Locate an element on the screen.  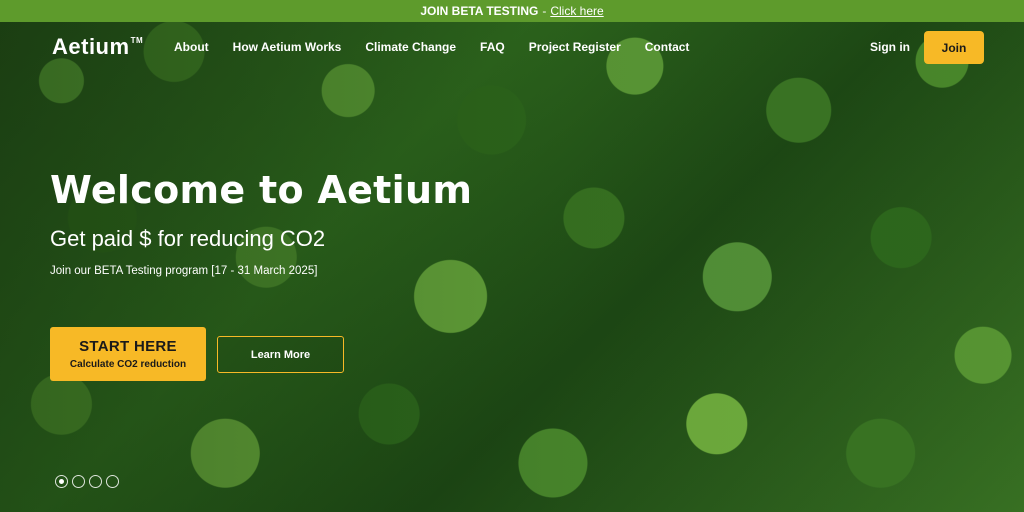
nav-link-about: About is located at coordinates (191, 47).